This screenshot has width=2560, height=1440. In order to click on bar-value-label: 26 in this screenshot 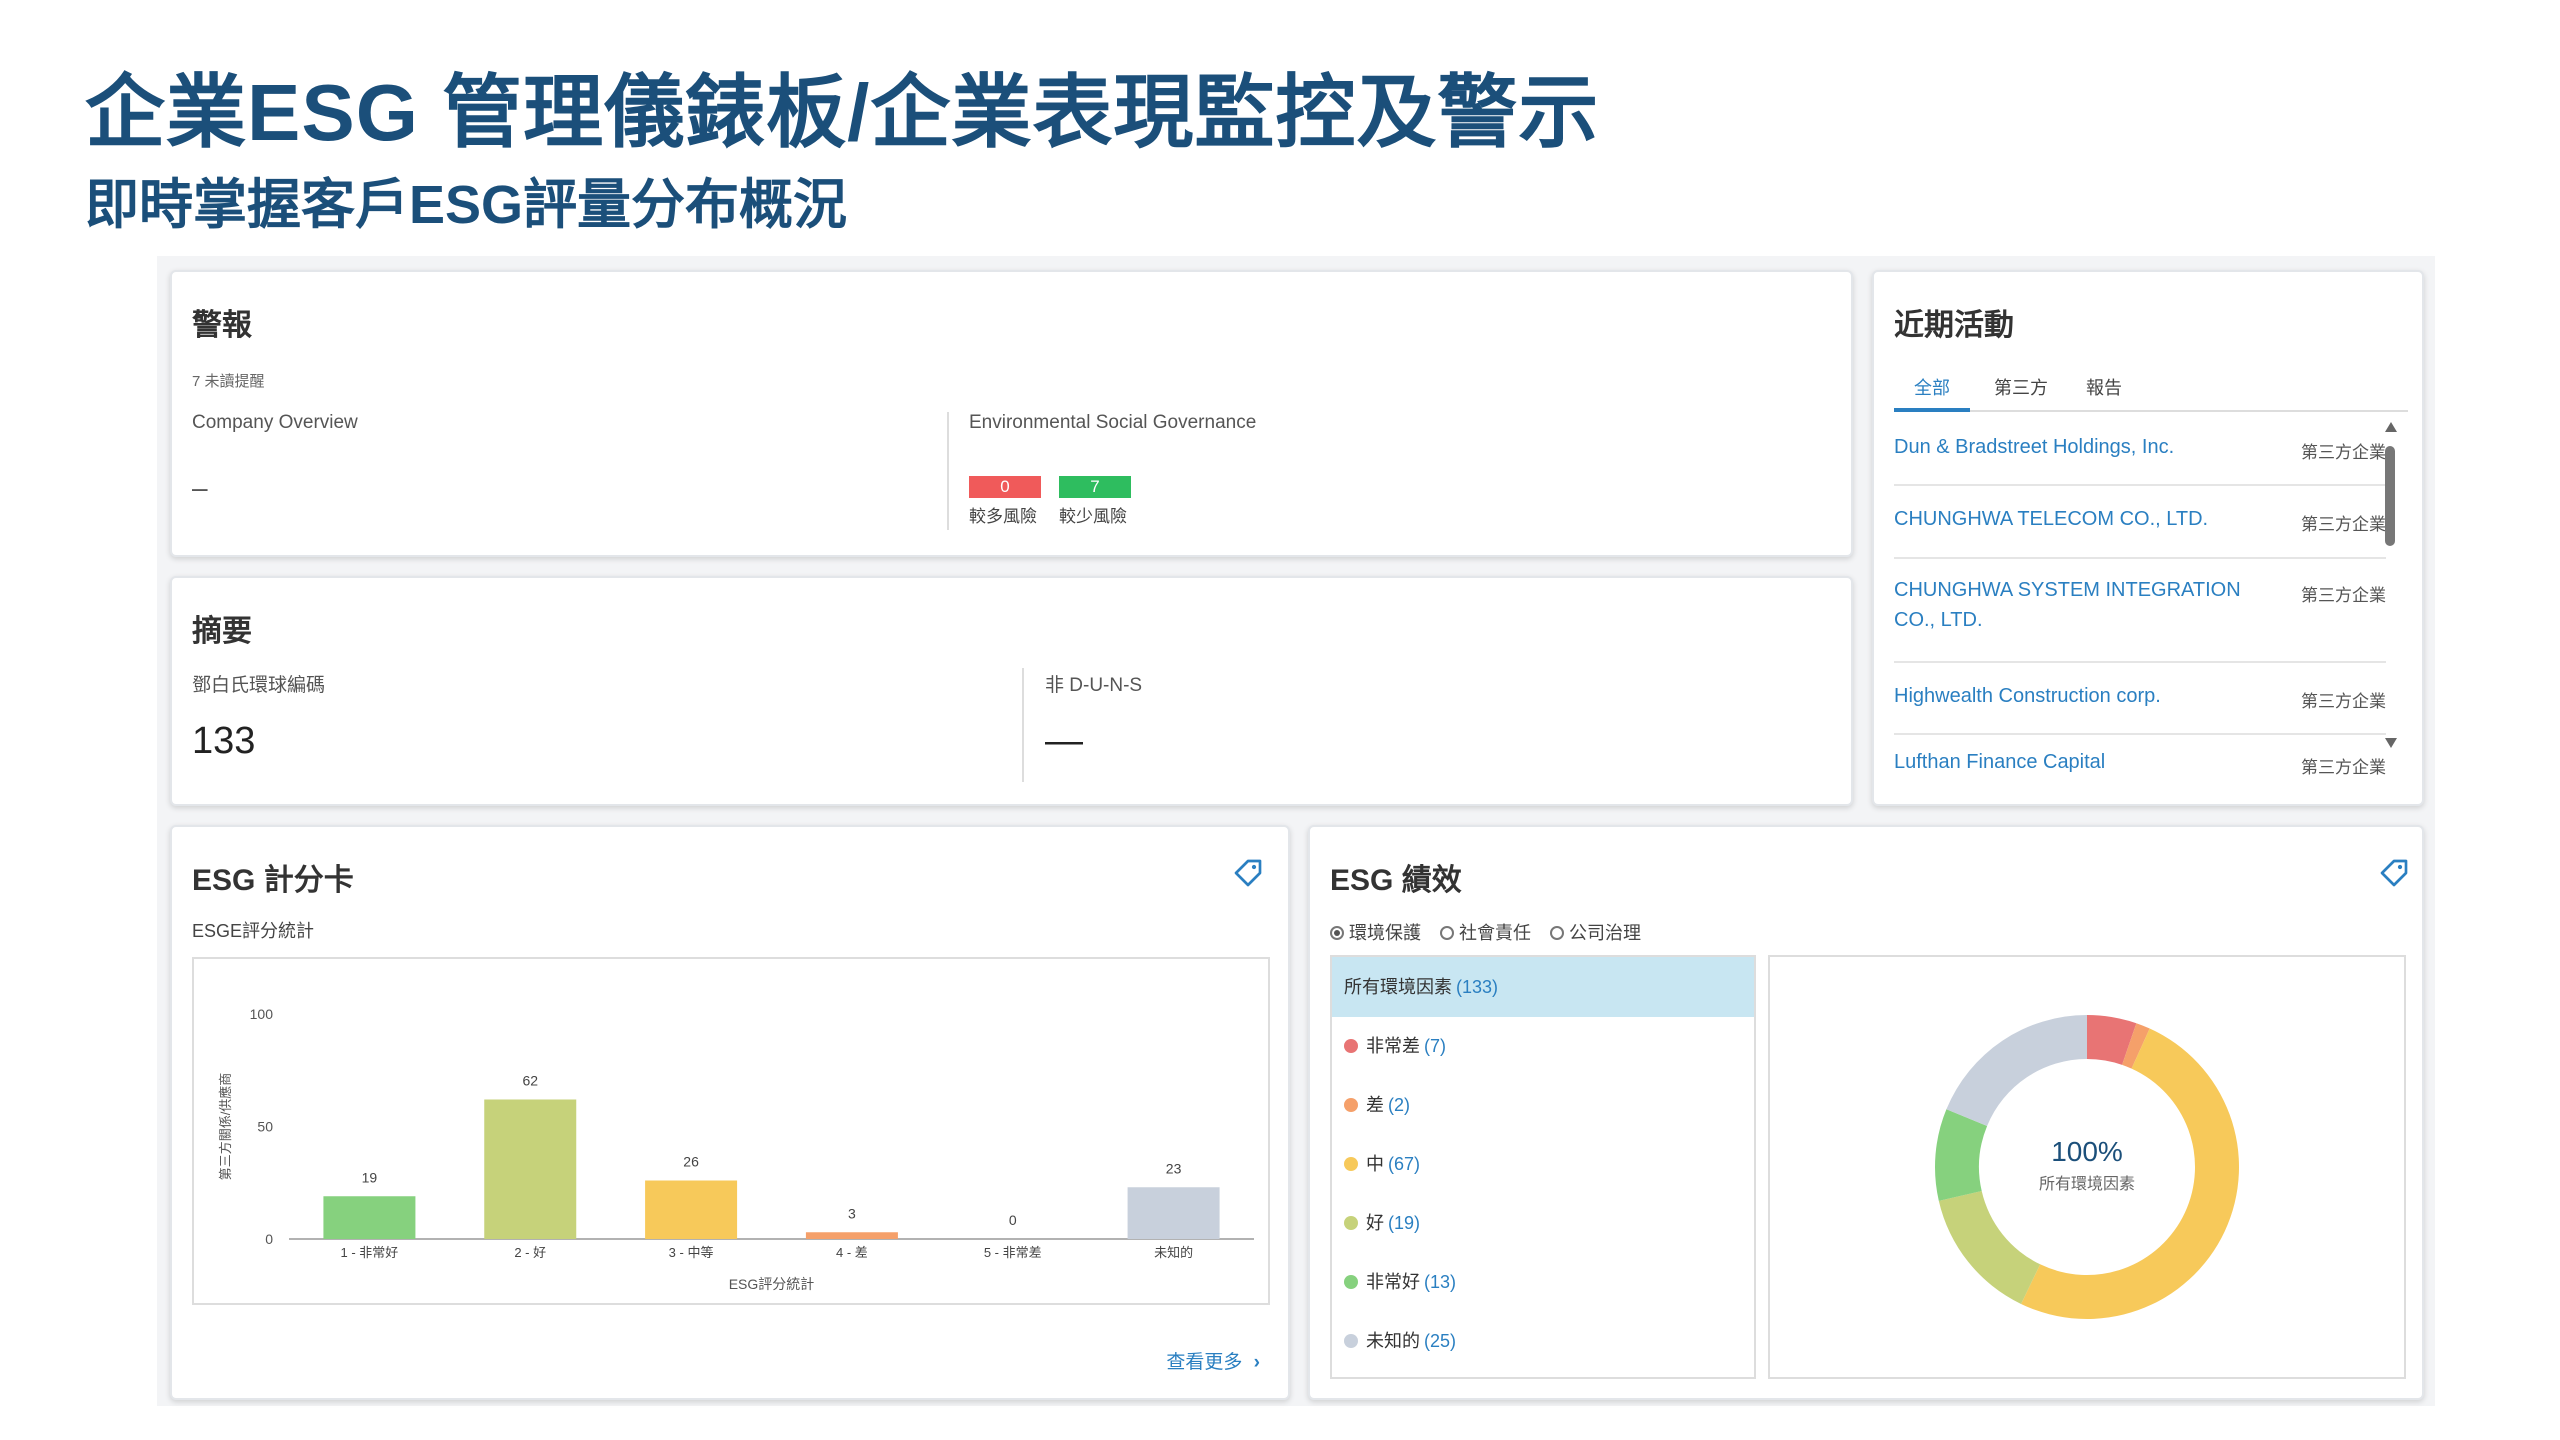, I will do `click(691, 1162)`.